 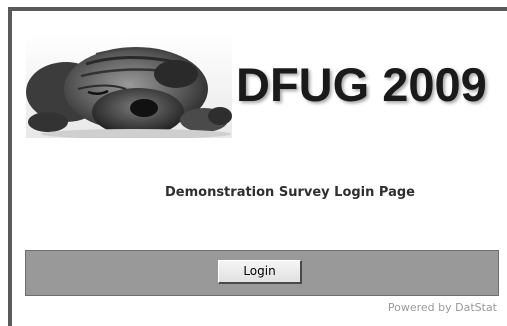 What do you see at coordinates (442, 307) in the screenshot?
I see `powered-by-footer: Powered by DatStat` at bounding box center [442, 307].